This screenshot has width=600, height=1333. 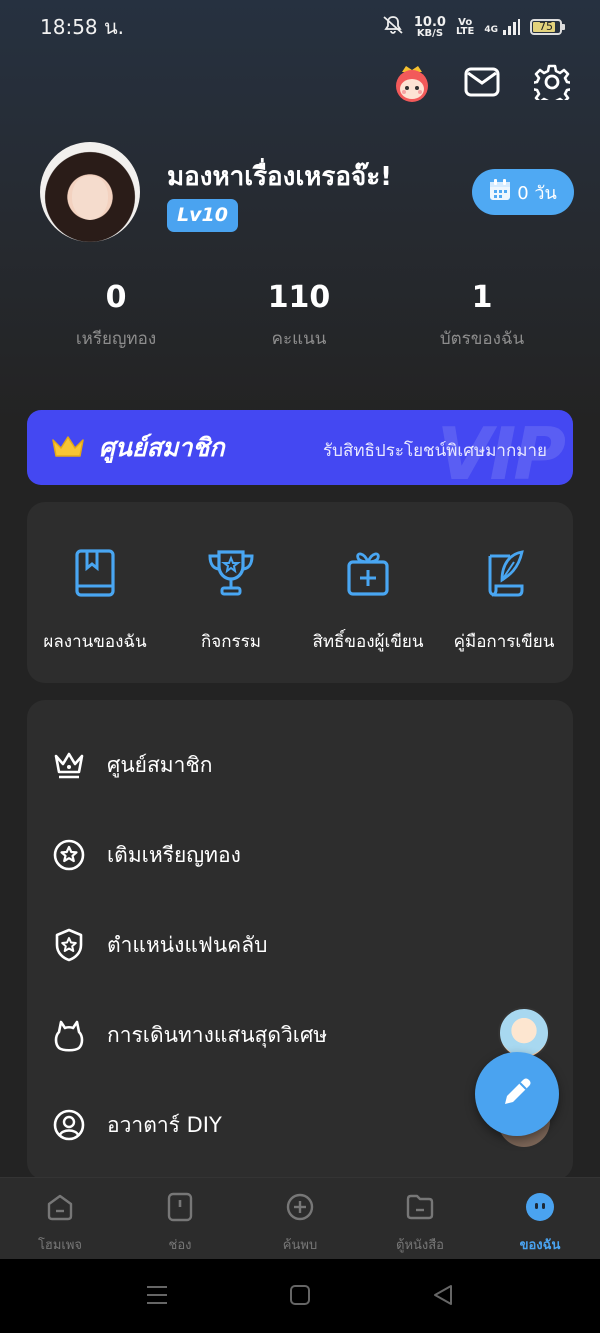 What do you see at coordinates (482, 316) in the screenshot?
I see `stat-my-cards: 1 บัตรของฉัน` at bounding box center [482, 316].